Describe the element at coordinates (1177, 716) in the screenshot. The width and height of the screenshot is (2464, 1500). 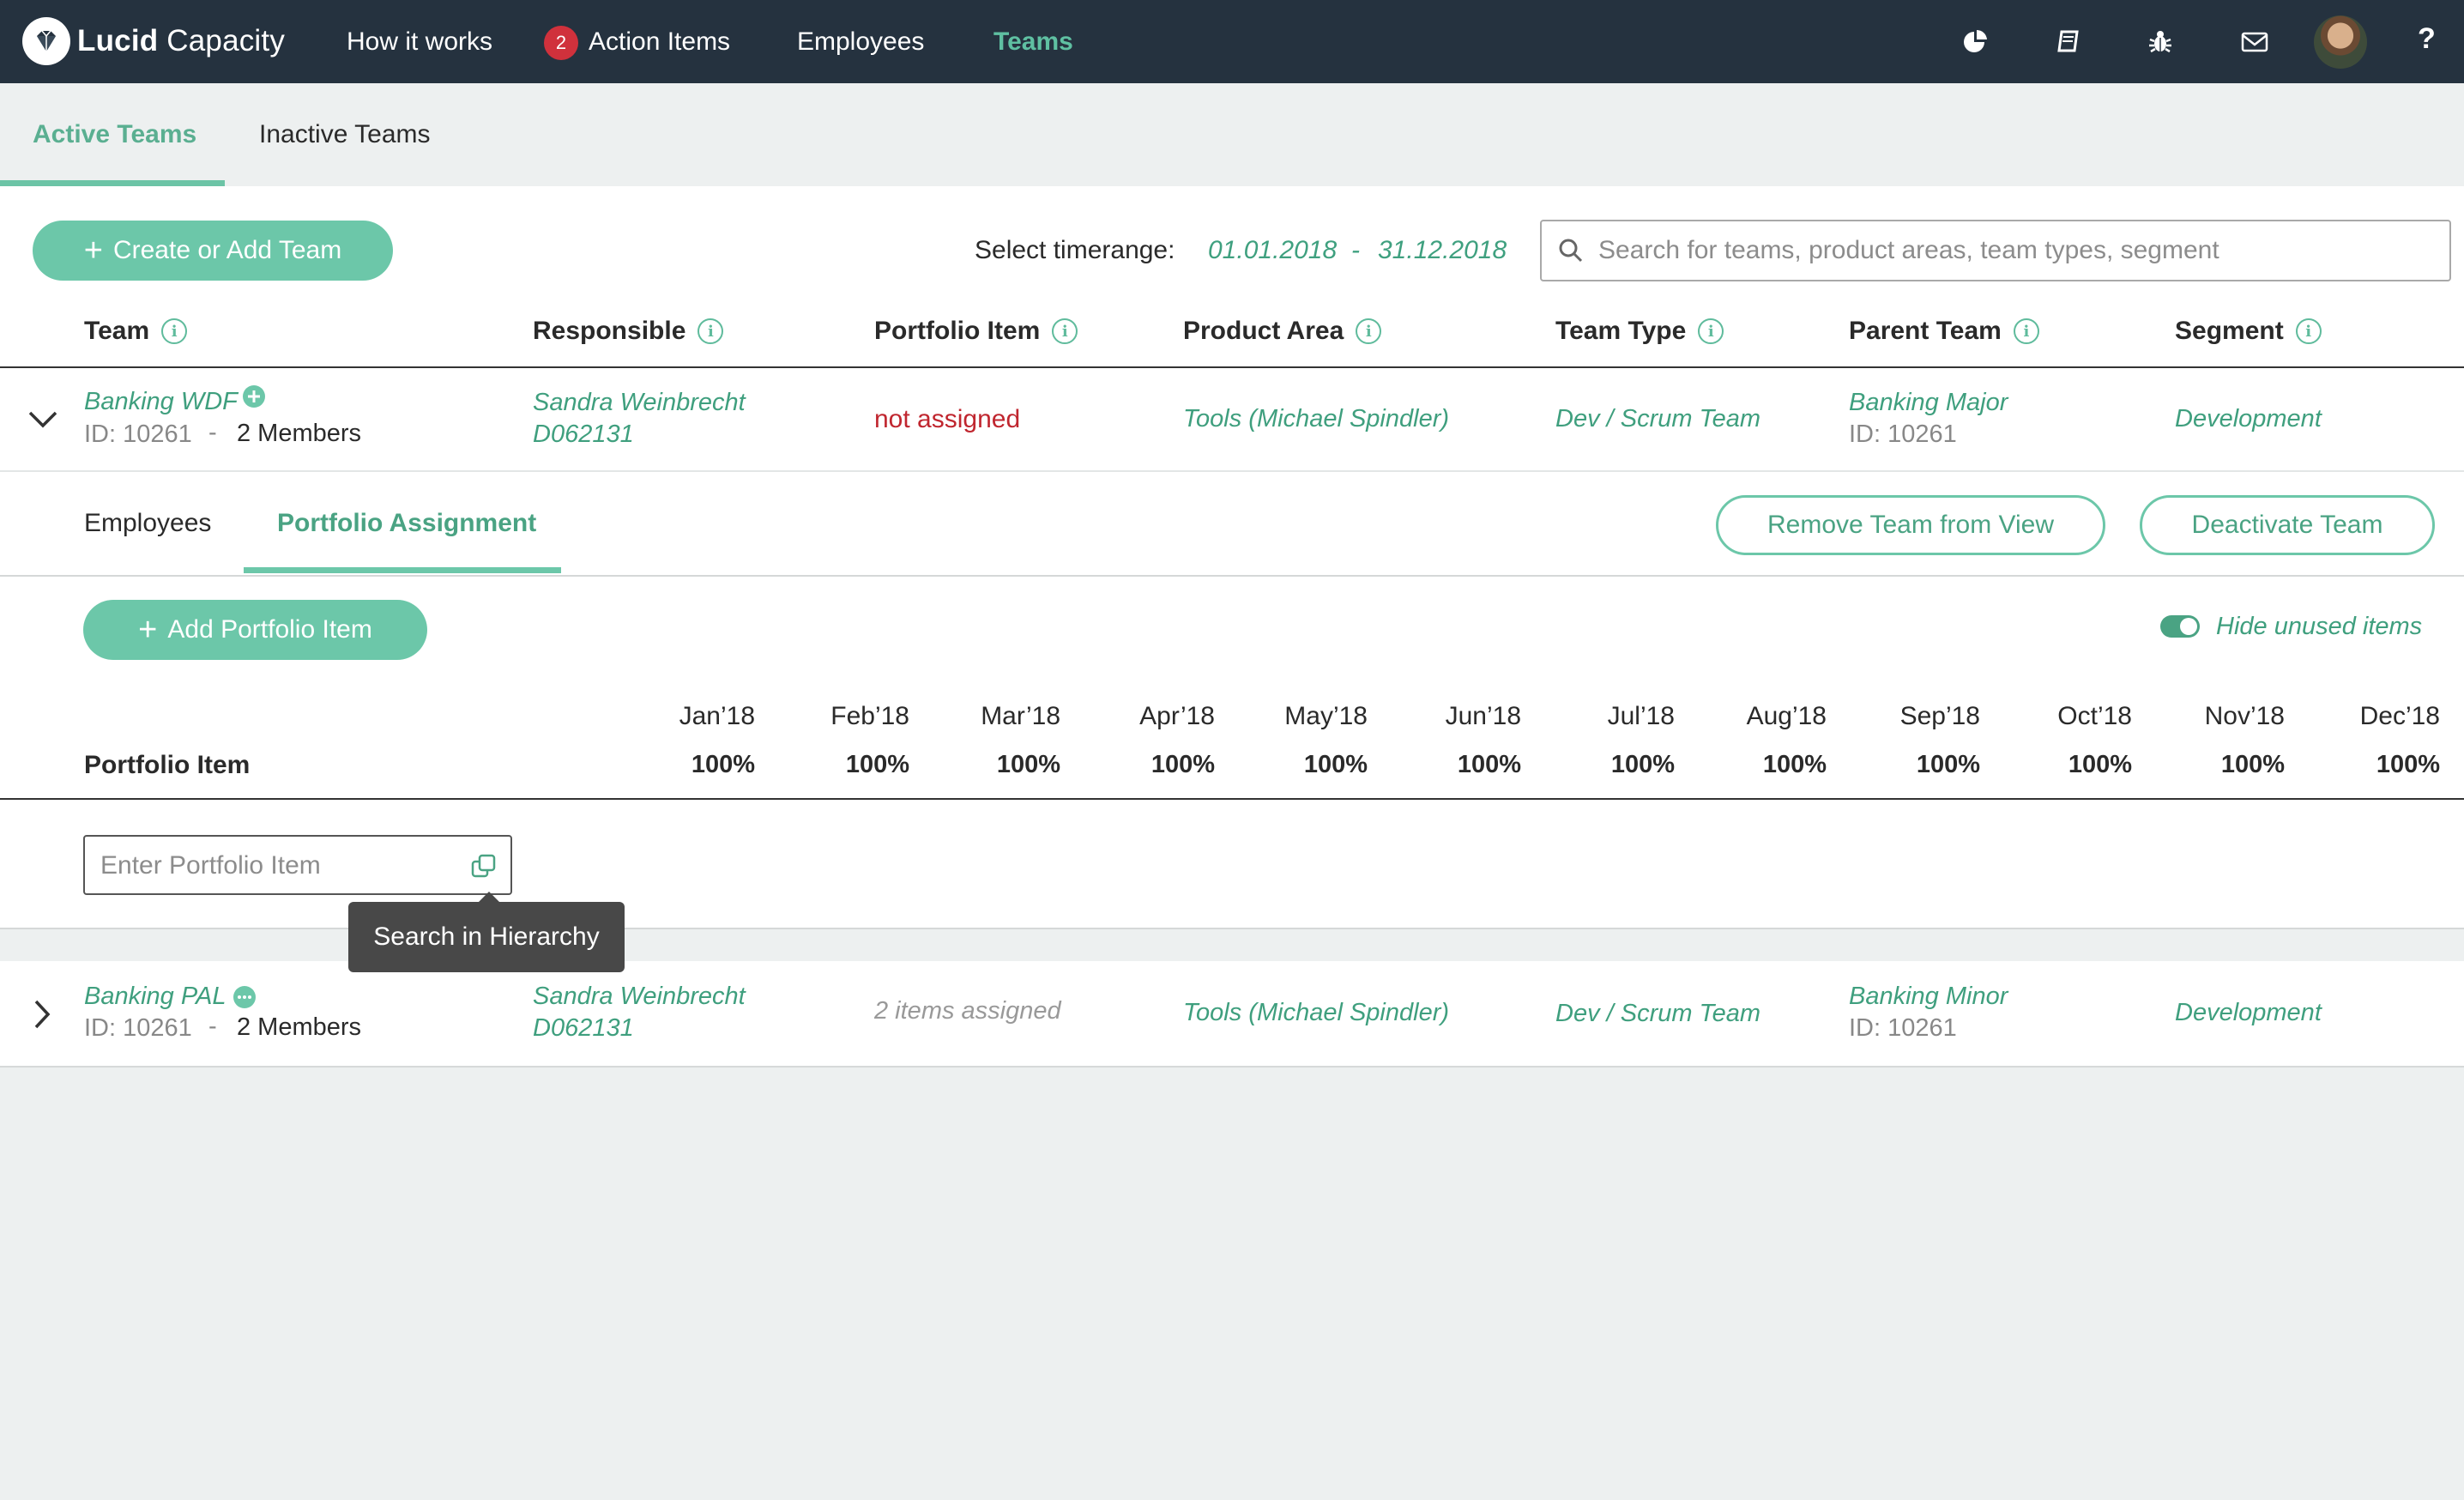
I see `month-label: Apr’18` at that location.